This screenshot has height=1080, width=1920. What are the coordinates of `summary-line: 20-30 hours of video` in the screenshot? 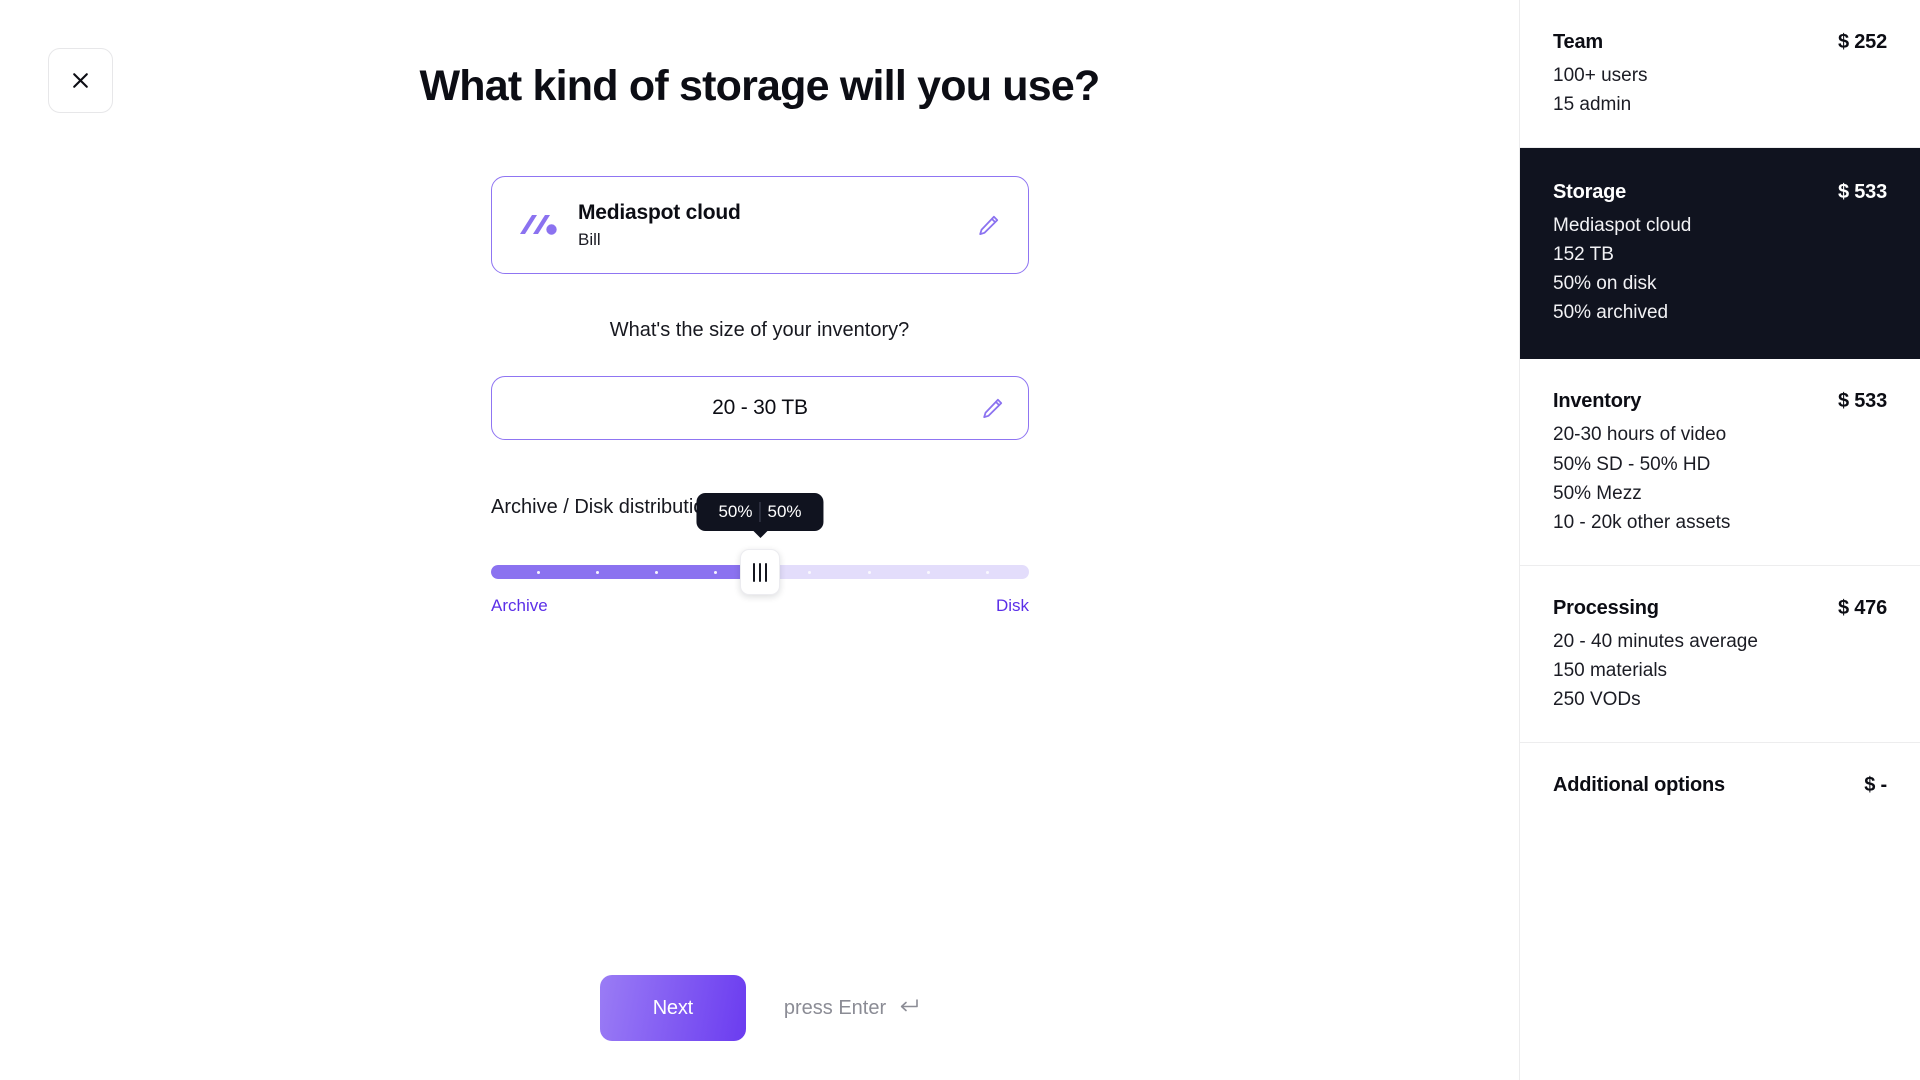 It's located at (1640, 435).